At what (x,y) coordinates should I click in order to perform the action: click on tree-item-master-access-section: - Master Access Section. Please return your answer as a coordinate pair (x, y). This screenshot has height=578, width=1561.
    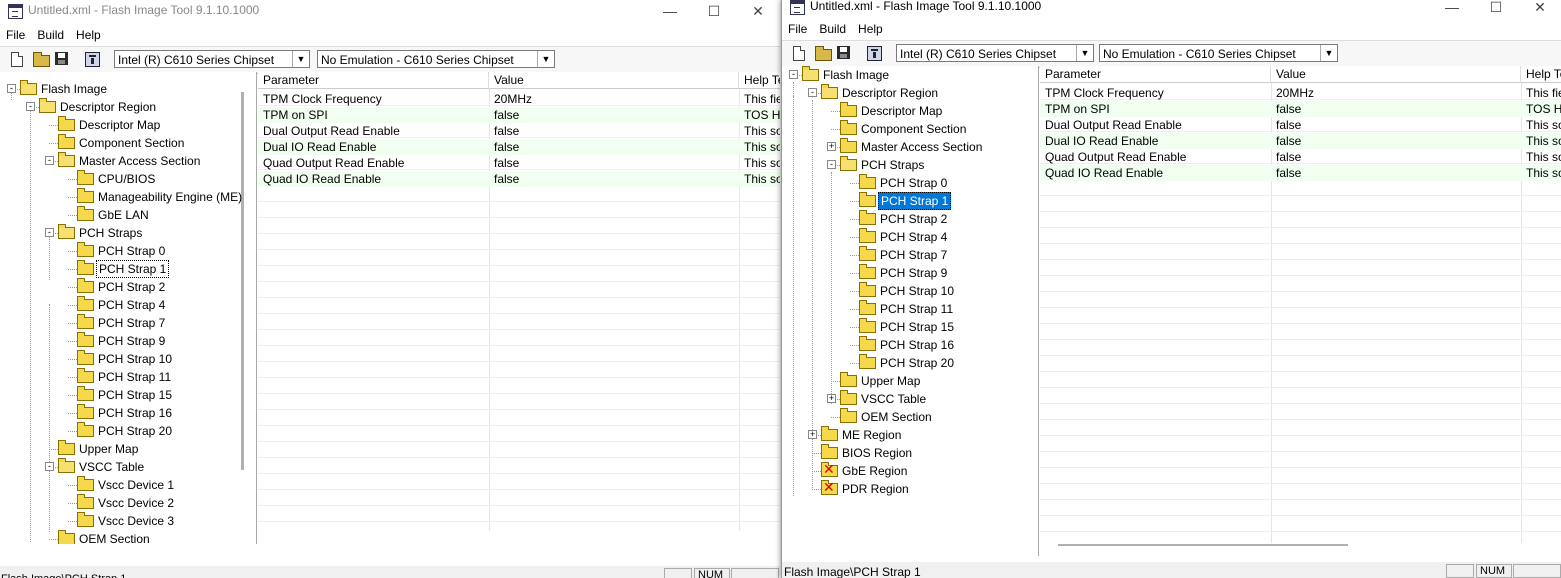
    Looking at the image, I should click on (125, 161).